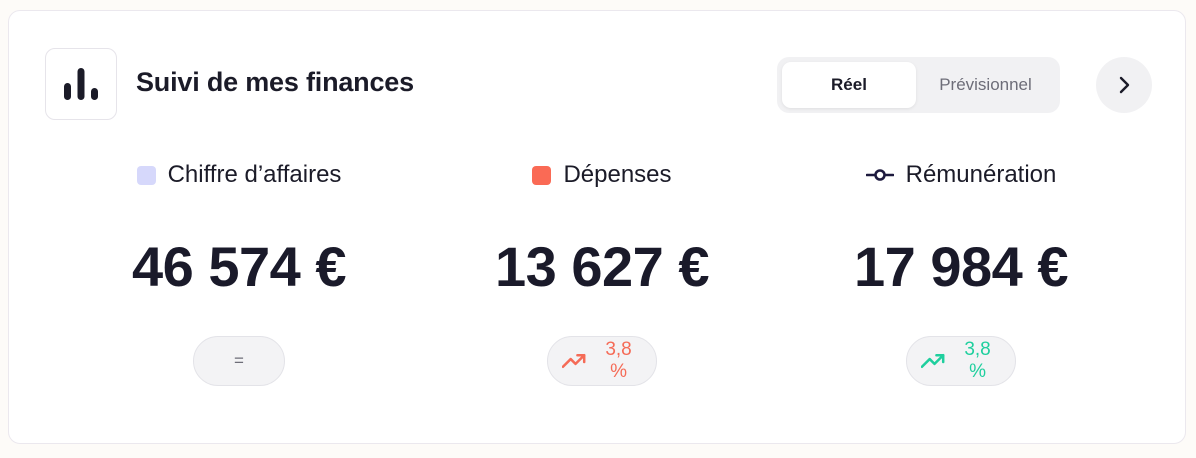  I want to click on next-button, so click(1124, 85).